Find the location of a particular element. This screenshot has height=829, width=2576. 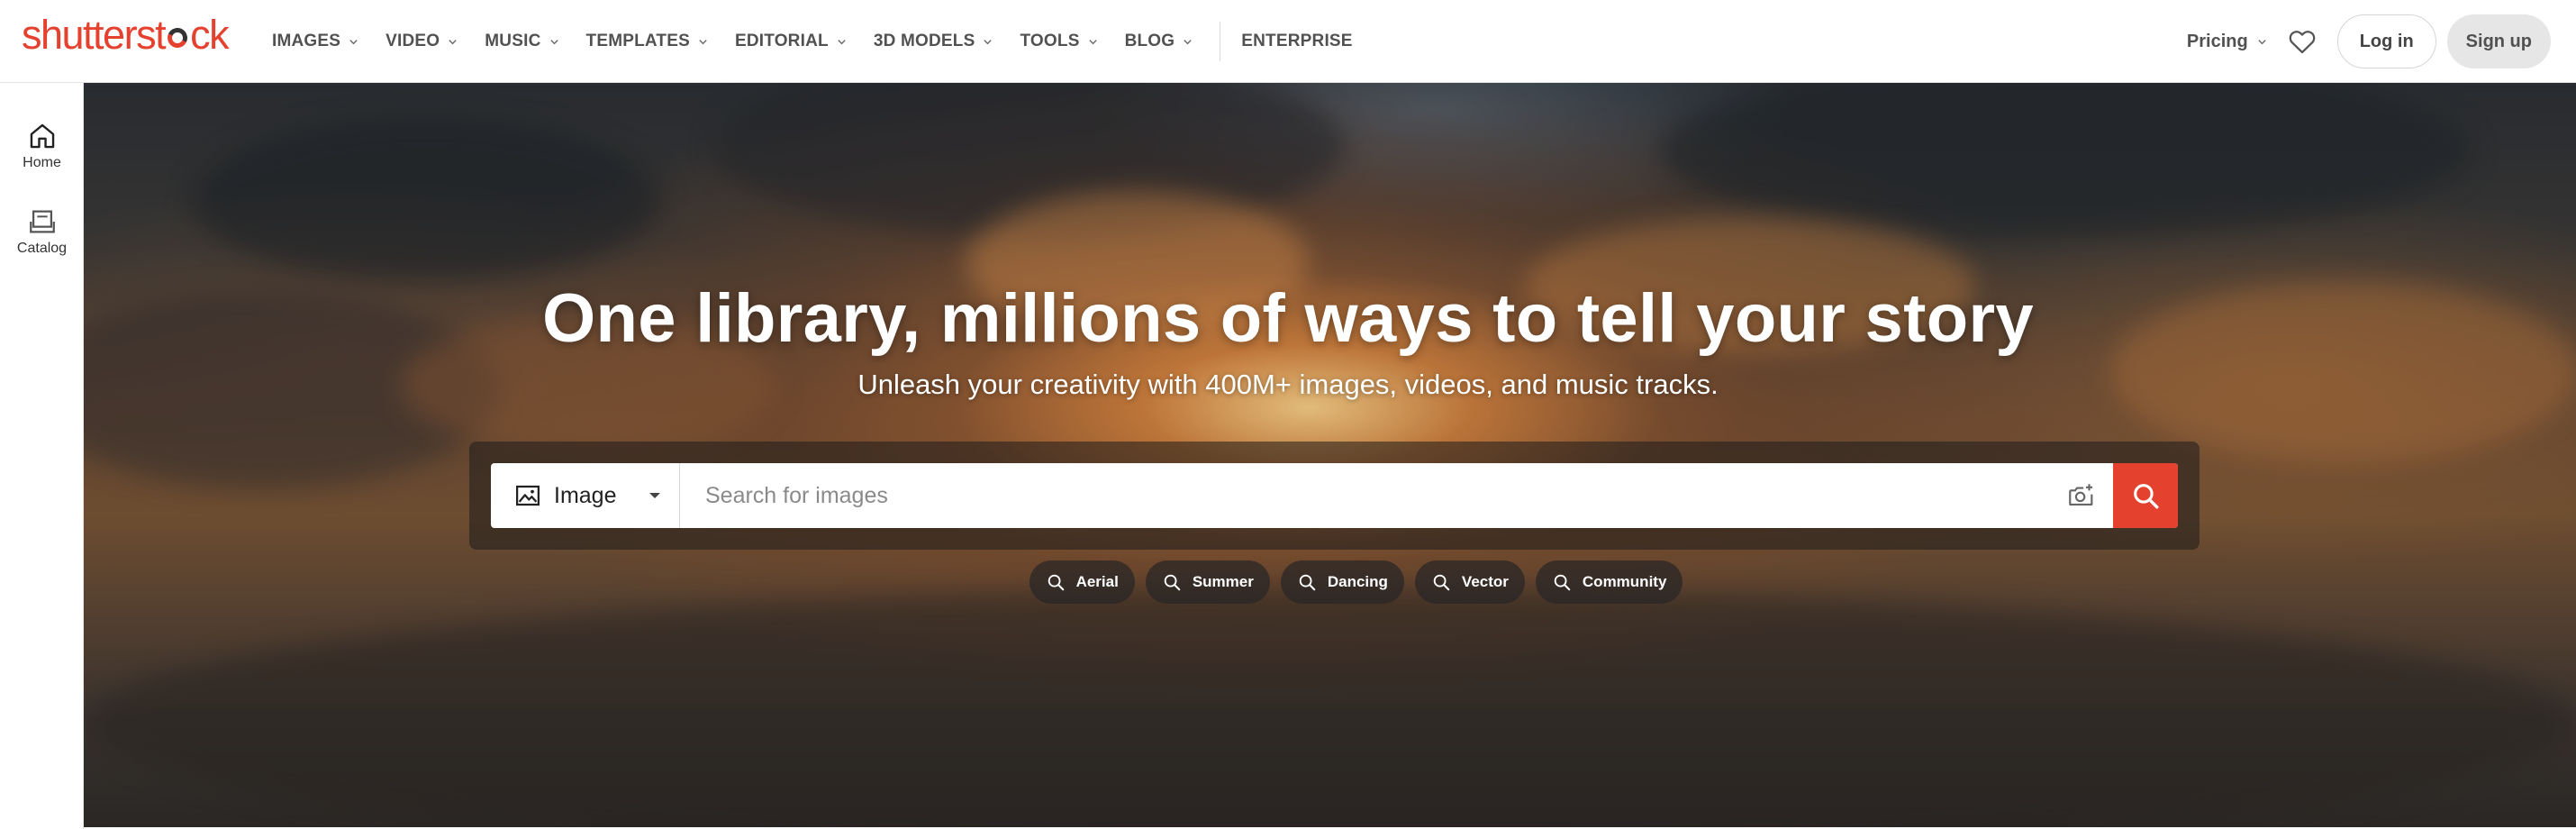

sidebar-item-label: Home is located at coordinates (42, 162).